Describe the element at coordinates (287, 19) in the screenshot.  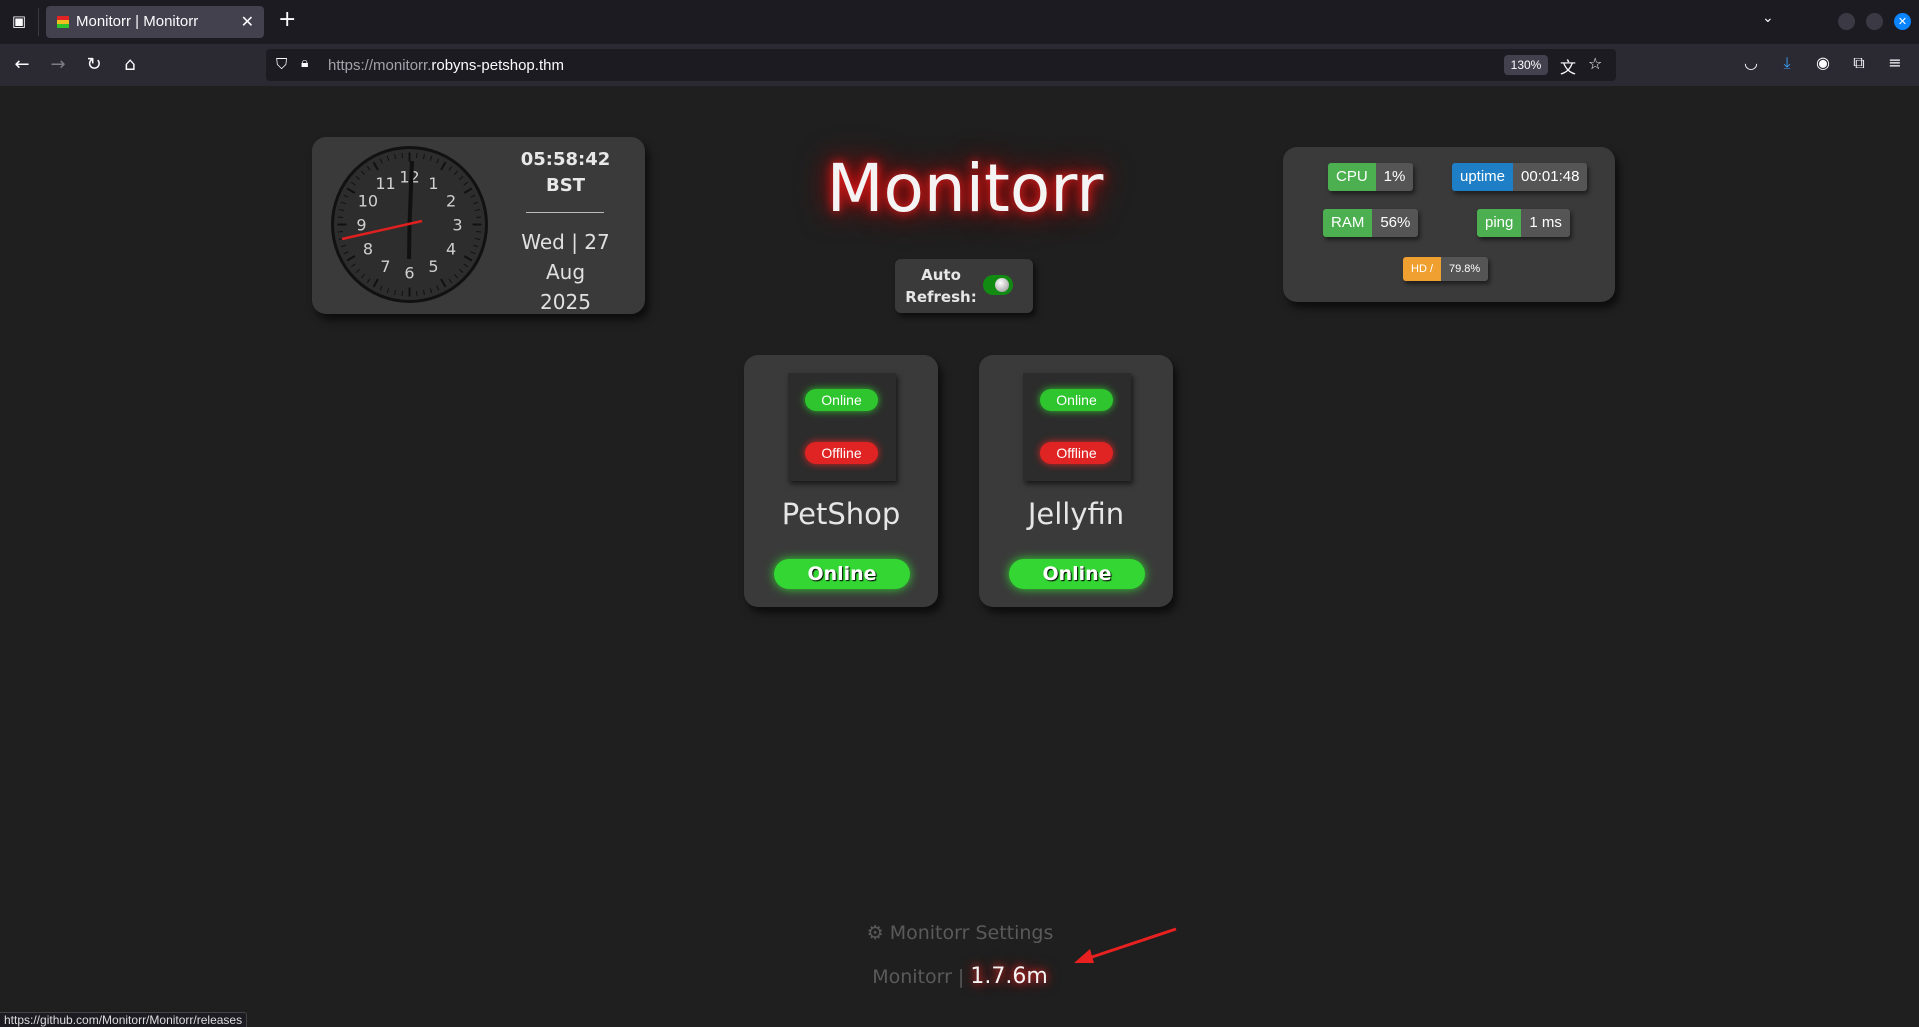
I see `new-tab-icon: +` at that location.